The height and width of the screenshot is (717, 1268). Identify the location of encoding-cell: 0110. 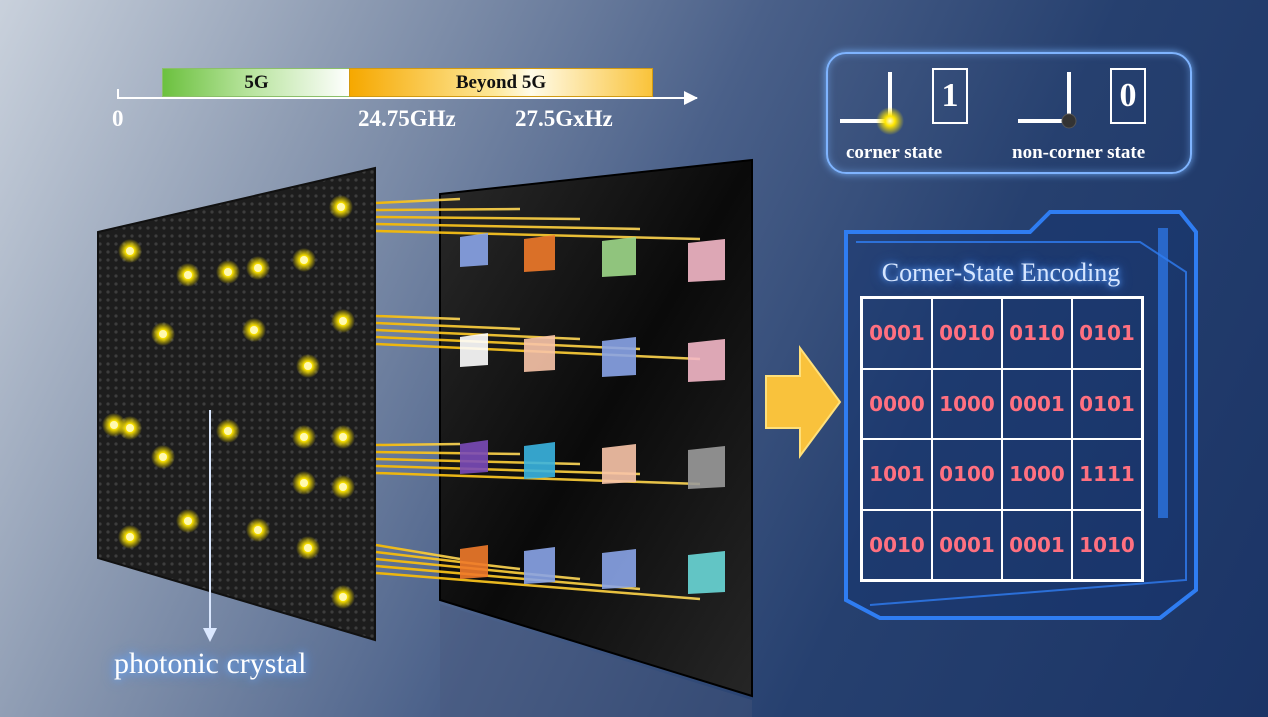
(1037, 333).